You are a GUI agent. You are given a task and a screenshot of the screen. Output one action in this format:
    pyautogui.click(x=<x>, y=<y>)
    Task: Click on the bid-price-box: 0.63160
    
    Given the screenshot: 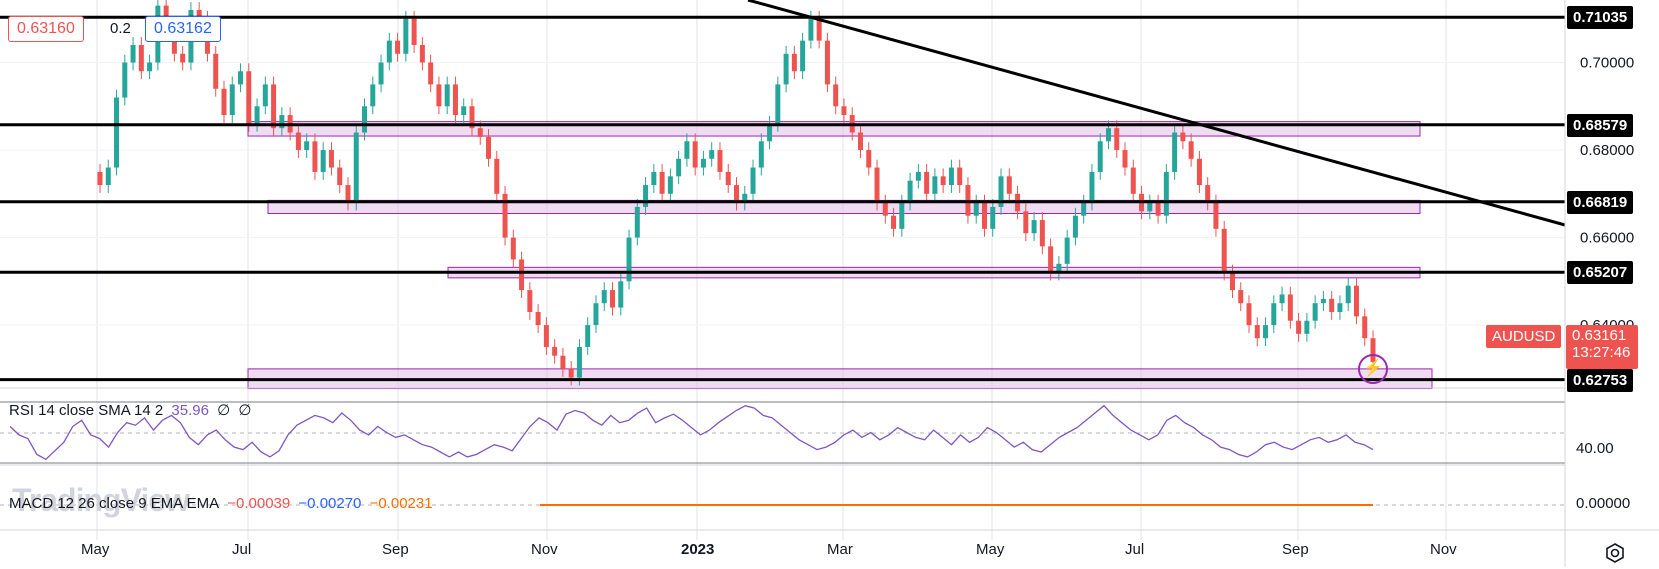 What is the action you would take?
    pyautogui.click(x=46, y=29)
    